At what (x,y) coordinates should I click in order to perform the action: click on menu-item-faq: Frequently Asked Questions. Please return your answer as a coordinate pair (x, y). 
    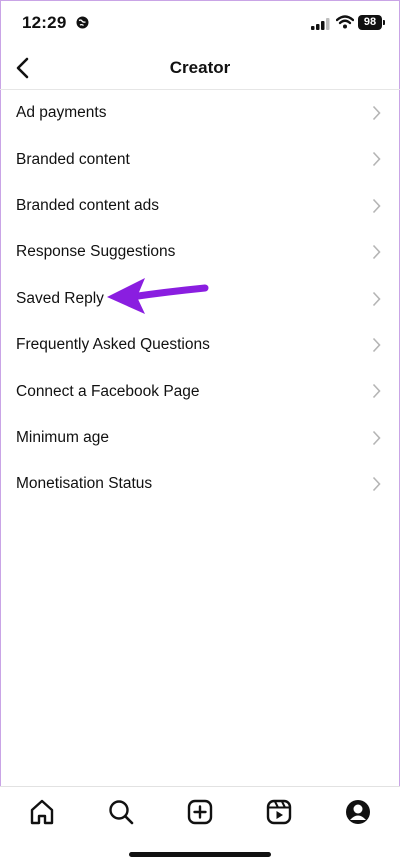
    Looking at the image, I should click on (200, 345).